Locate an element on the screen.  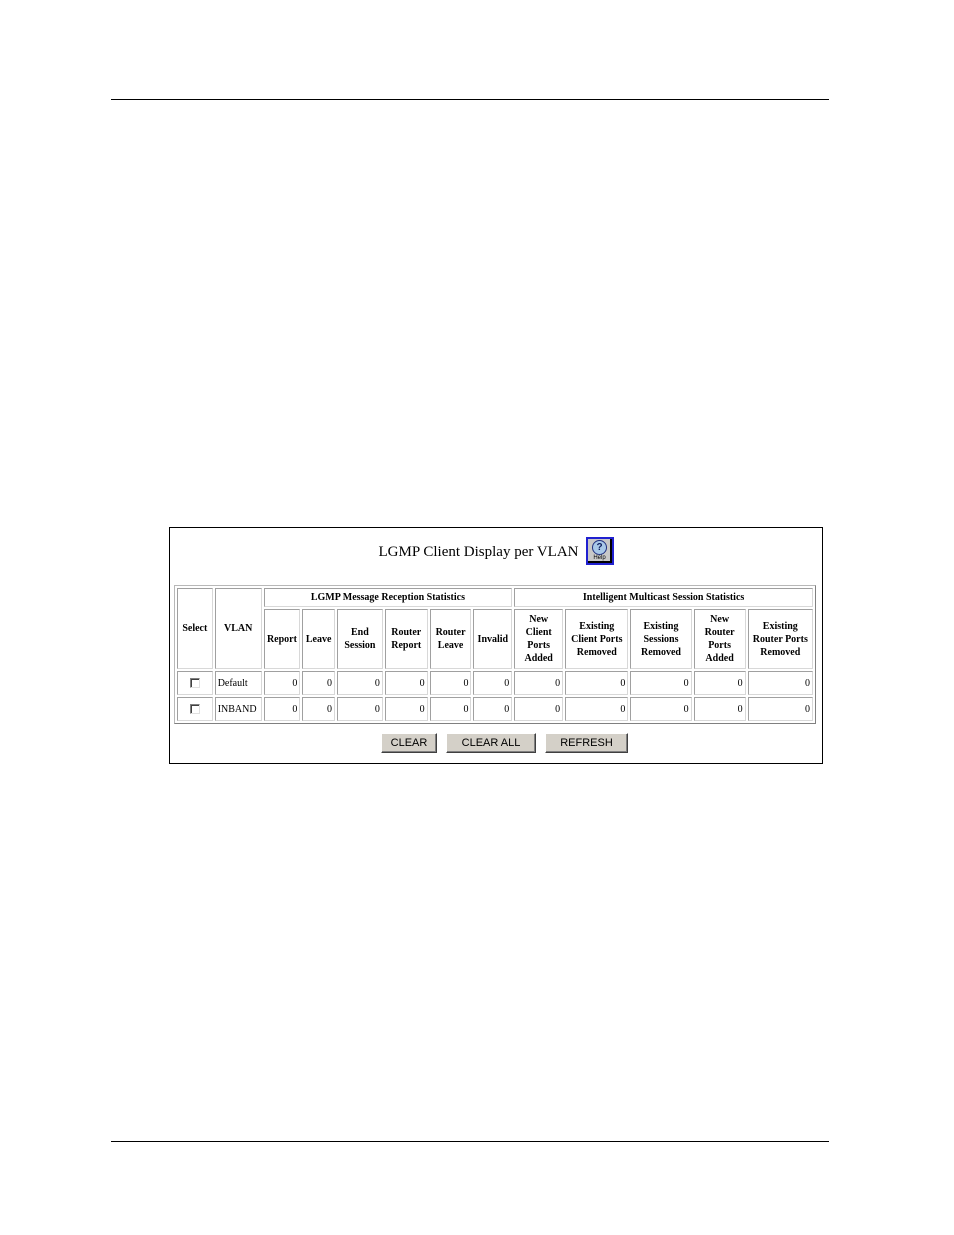
header-leave: Leave is located at coordinates (318, 639).